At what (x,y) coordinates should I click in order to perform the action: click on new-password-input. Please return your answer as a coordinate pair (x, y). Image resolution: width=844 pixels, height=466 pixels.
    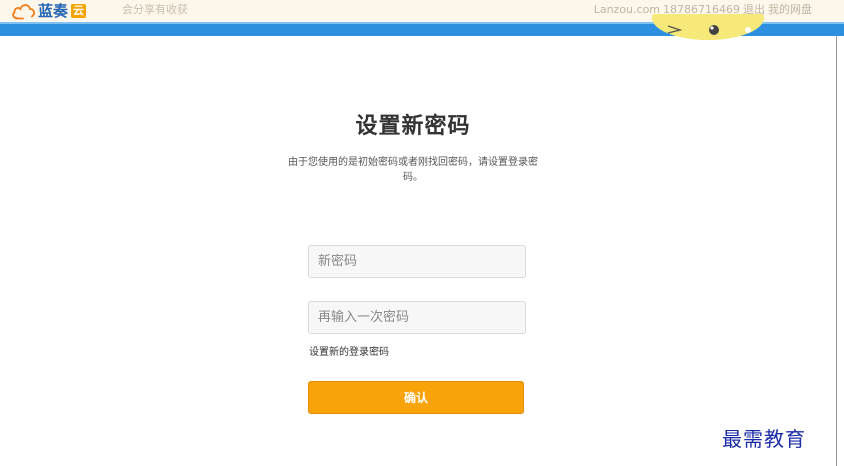
    Looking at the image, I should click on (417, 261).